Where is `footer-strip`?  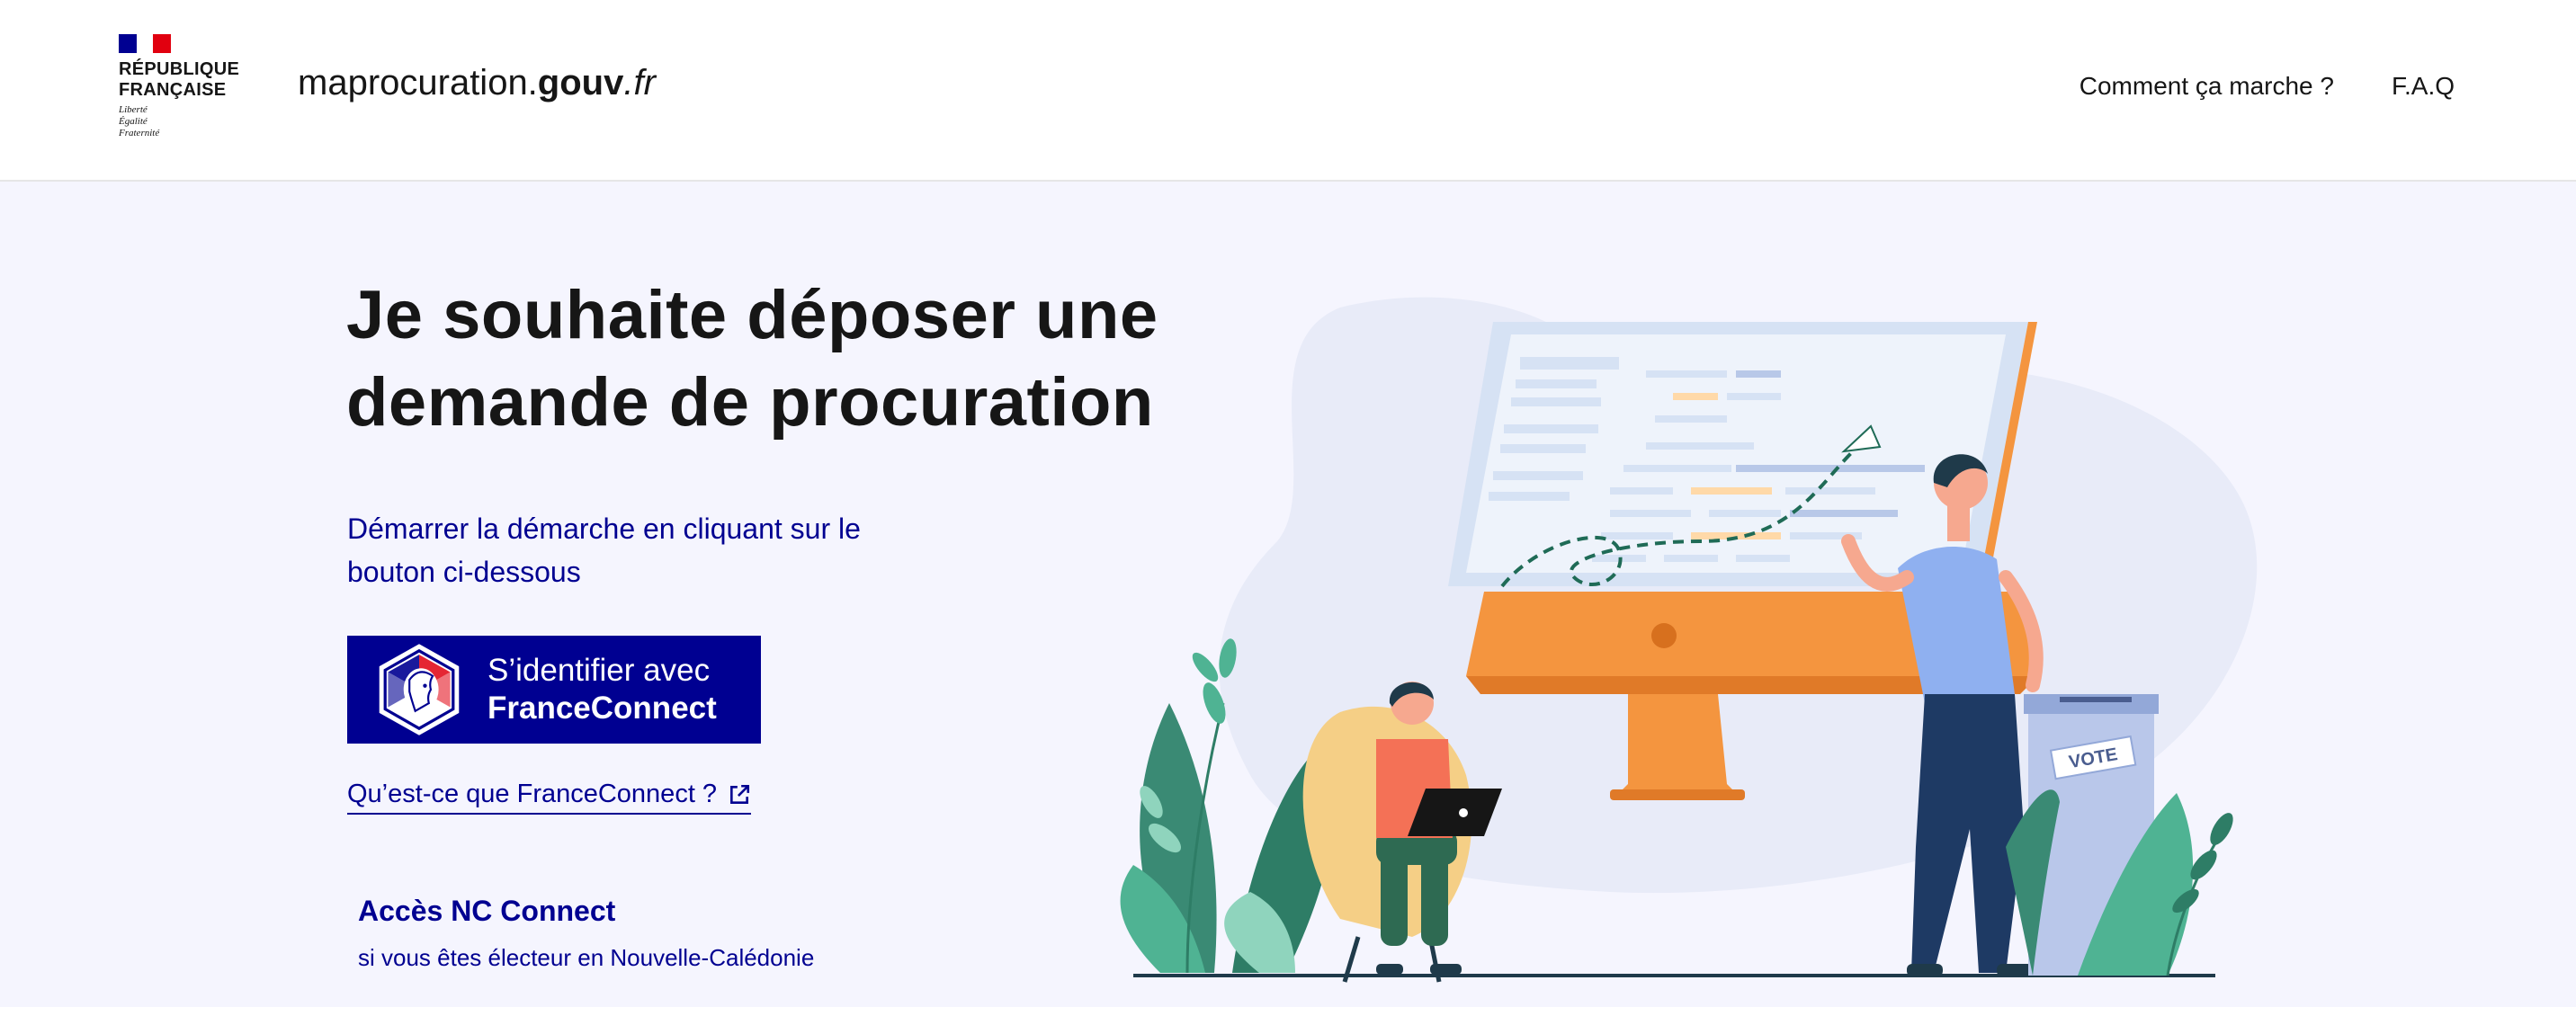 footer-strip is located at coordinates (1288, 1016).